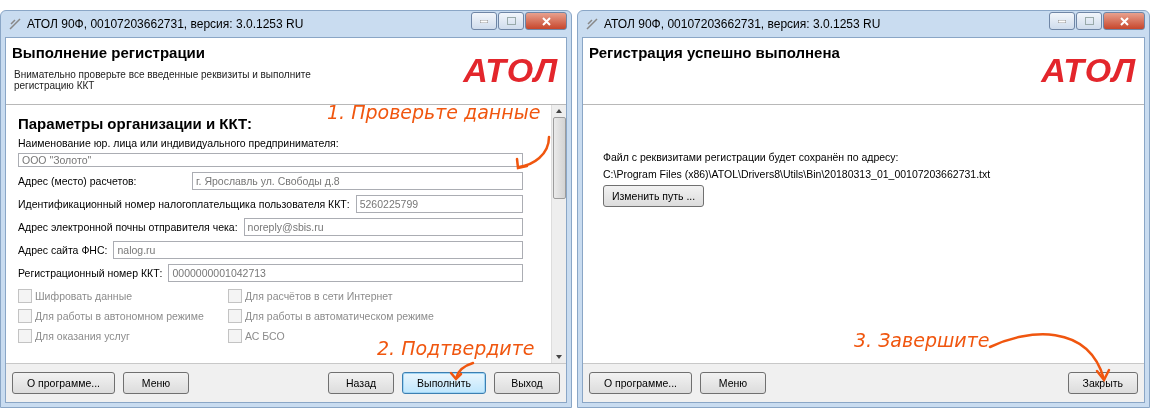 The width and height of the screenshot is (1150, 418). Describe the element at coordinates (456, 348) in the screenshot. I see `annotation-text: 2. Подтвердите` at that location.